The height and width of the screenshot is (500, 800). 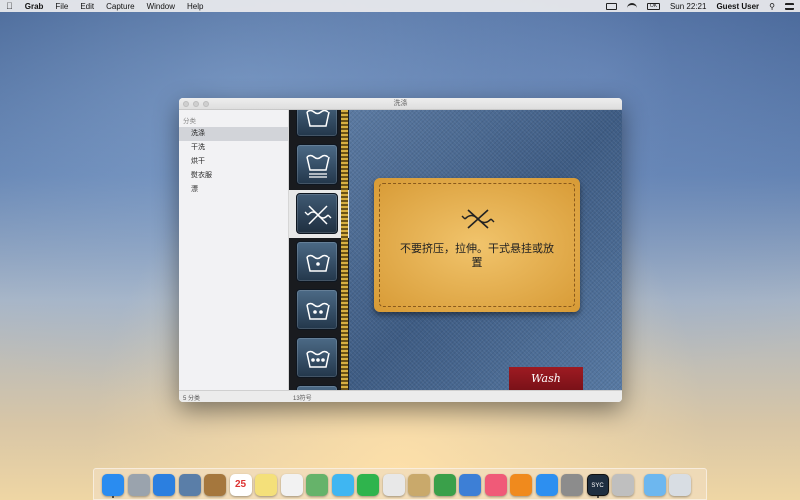 What do you see at coordinates (61, 6) in the screenshot?
I see `menu-file: File` at bounding box center [61, 6].